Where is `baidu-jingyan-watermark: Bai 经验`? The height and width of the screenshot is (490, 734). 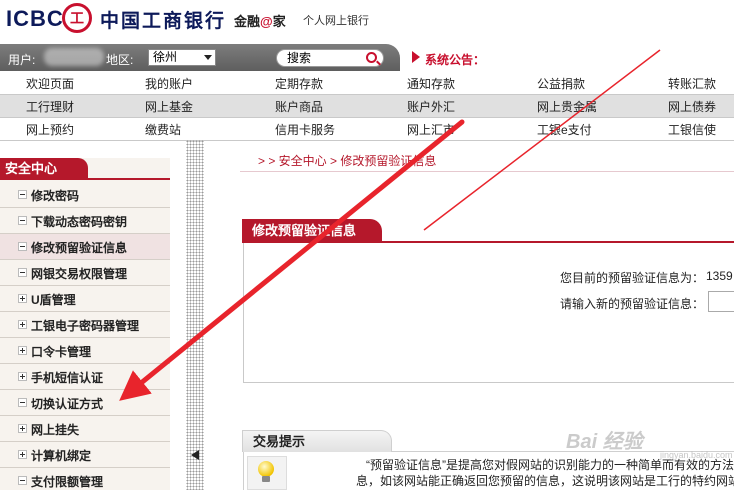 baidu-jingyan-watermark: Bai 经验 is located at coordinates (604, 442).